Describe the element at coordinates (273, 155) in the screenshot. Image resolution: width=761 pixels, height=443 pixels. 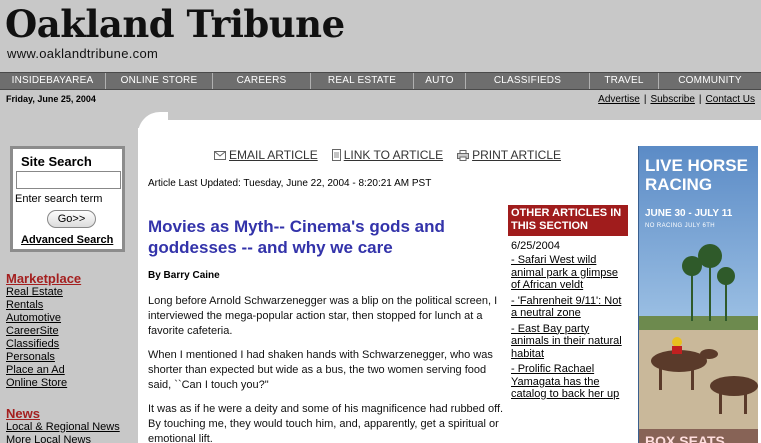
I see `email-article-label: EMAIL ARTICLE` at that location.